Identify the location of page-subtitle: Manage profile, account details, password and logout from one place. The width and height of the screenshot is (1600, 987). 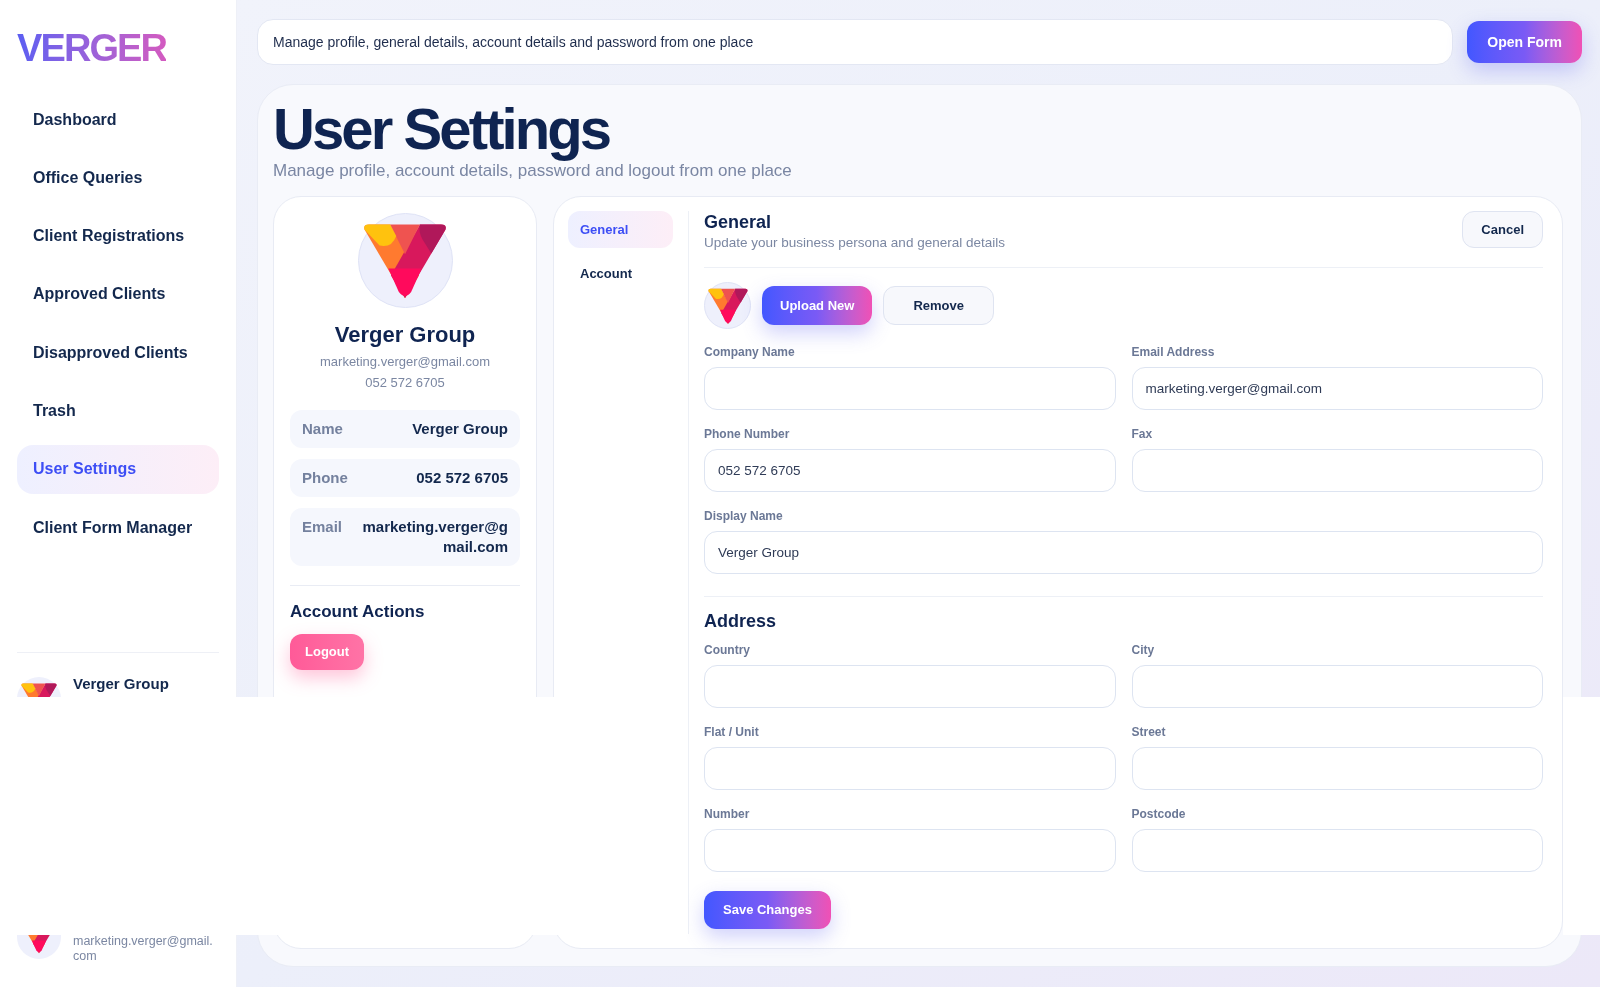
(533, 171).